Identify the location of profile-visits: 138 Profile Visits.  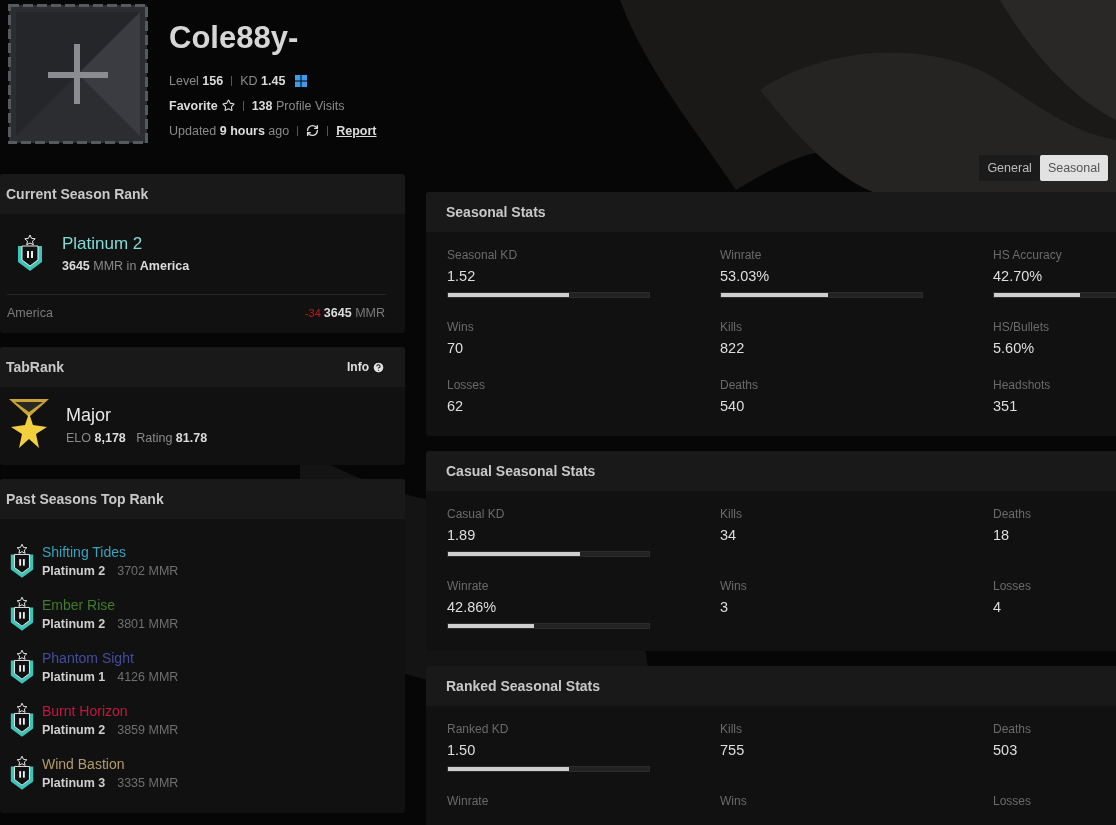
(298, 105).